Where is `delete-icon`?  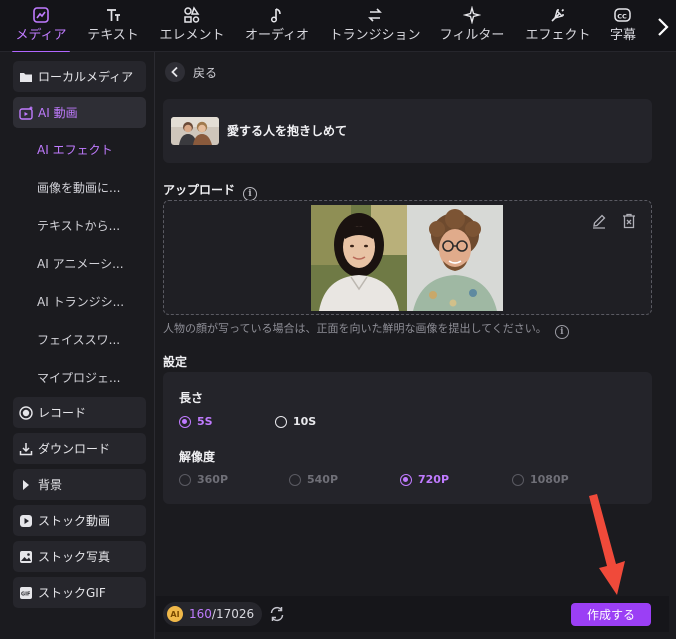
delete-icon is located at coordinates (629, 222).